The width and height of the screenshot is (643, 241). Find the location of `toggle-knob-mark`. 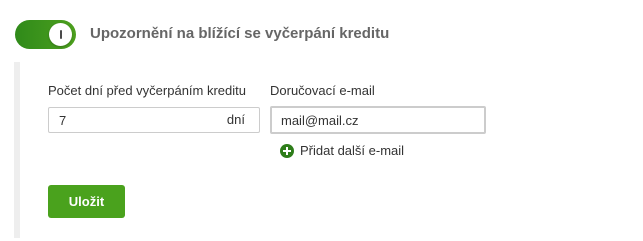

toggle-knob-mark is located at coordinates (60, 34).